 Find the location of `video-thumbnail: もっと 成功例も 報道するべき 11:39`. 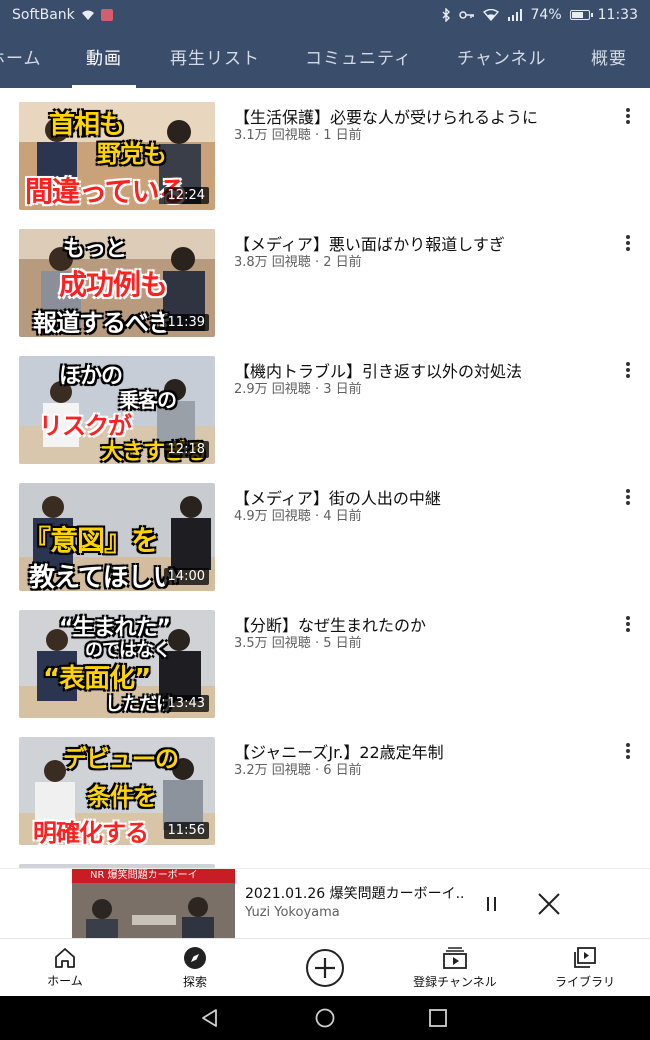

video-thumbnail: もっと 成功例も 報道するべき 11:39 is located at coordinates (117, 283).